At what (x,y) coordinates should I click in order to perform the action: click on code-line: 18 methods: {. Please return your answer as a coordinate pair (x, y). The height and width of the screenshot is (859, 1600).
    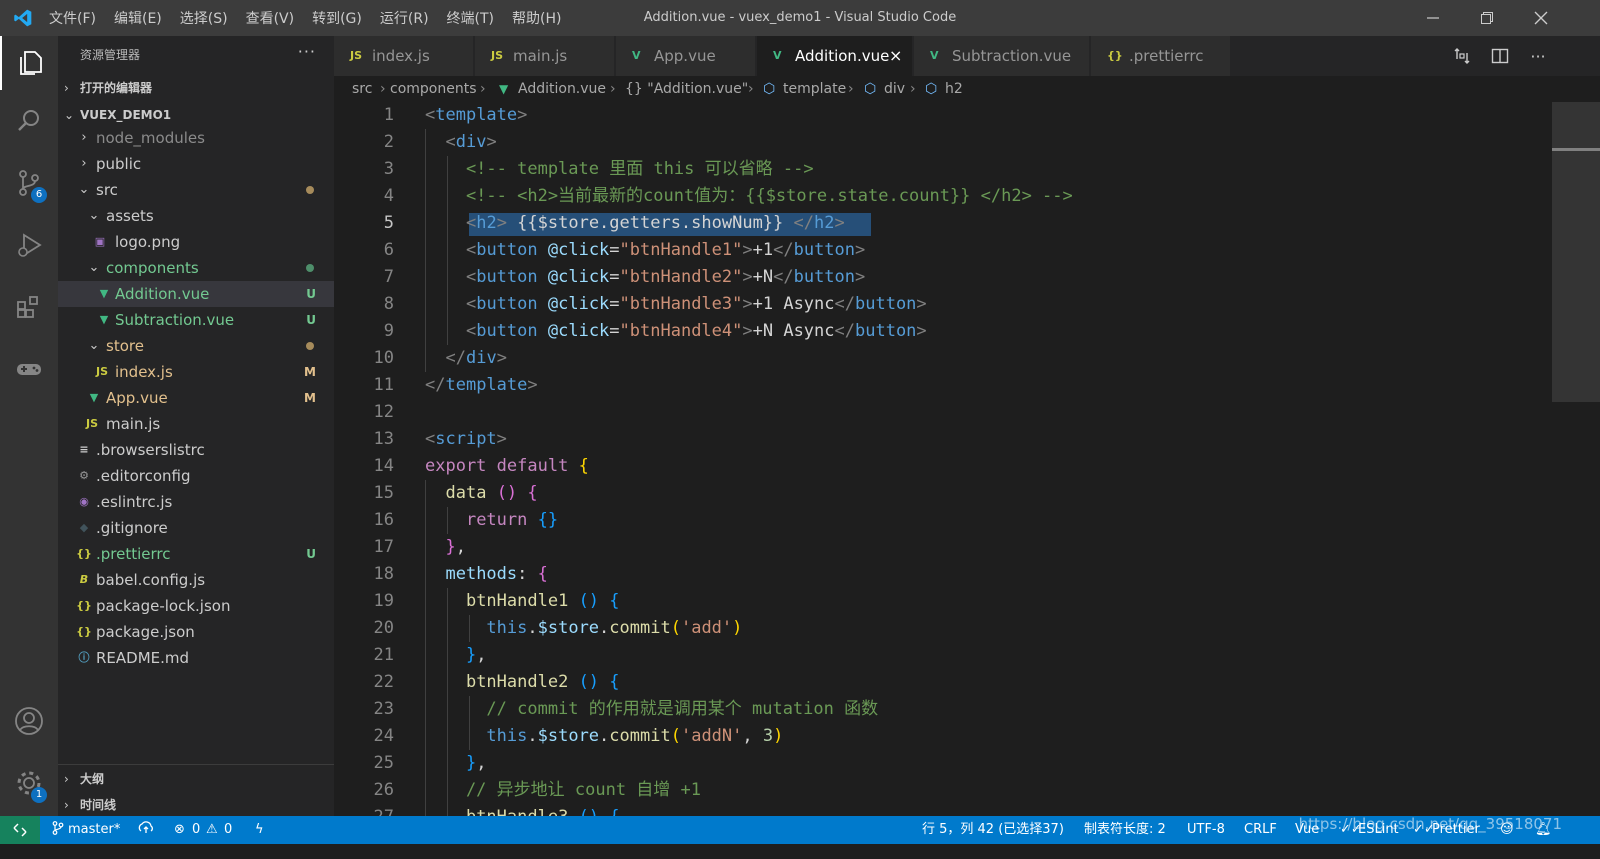
    Looking at the image, I should click on (944, 574).